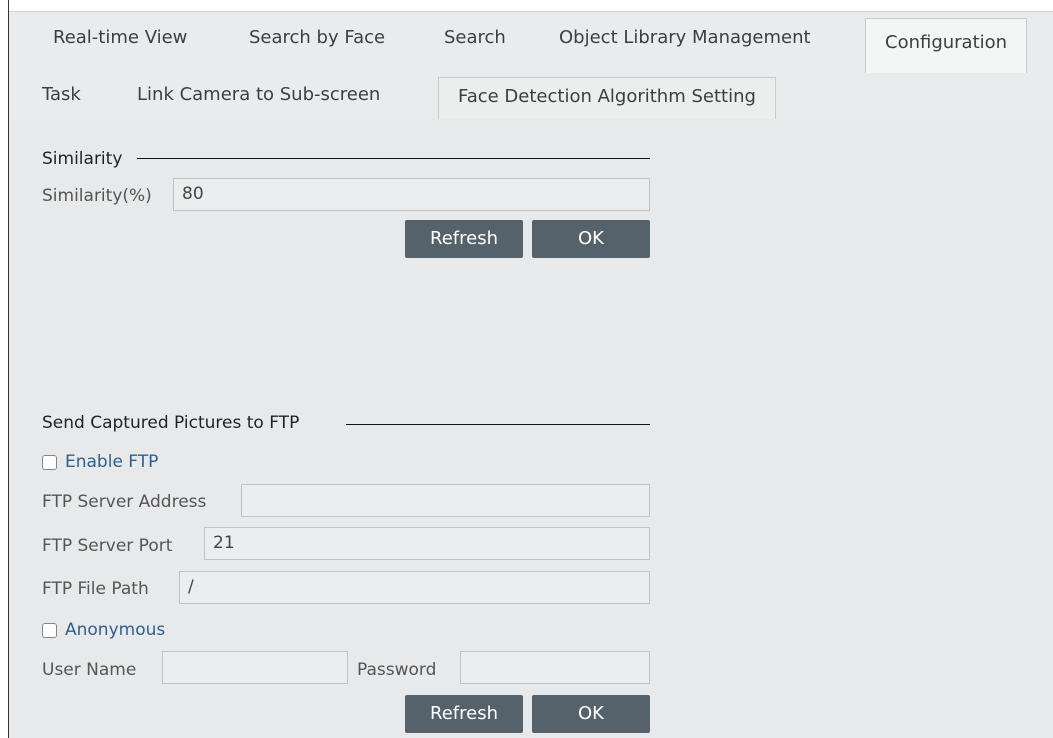 The width and height of the screenshot is (1053, 738). What do you see at coordinates (498, 424) in the screenshot?
I see `ftp-section-divider` at bounding box center [498, 424].